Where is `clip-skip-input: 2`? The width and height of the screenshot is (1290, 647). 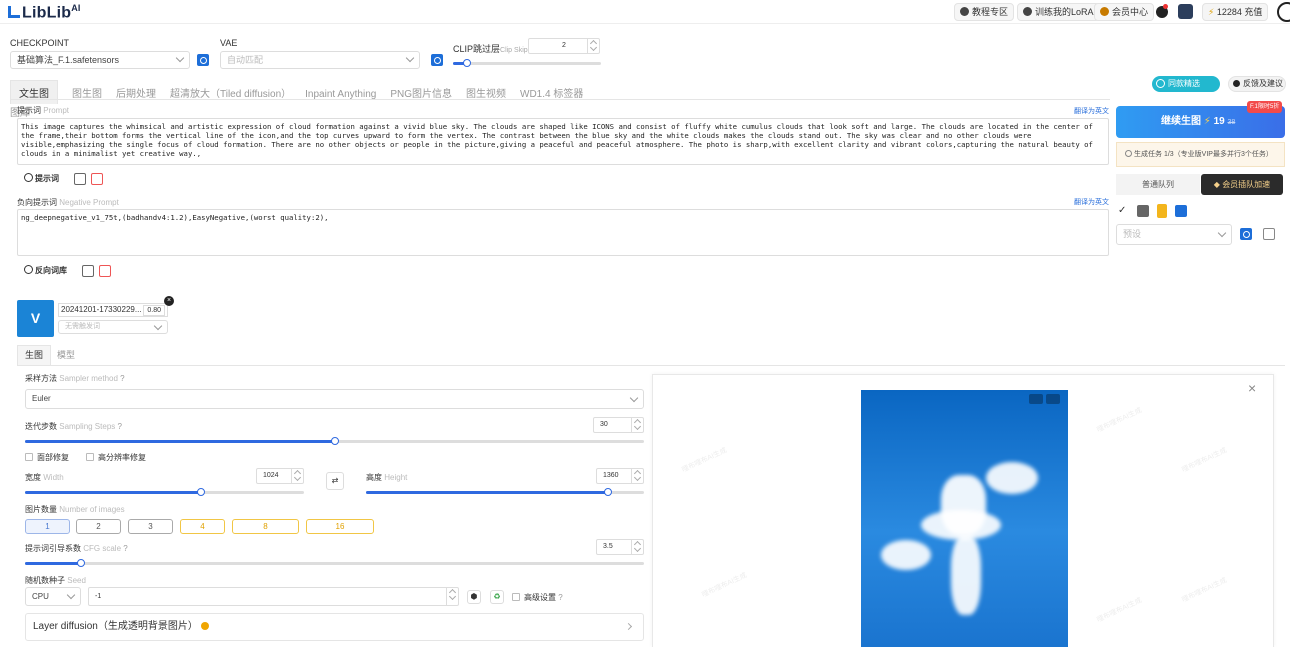 clip-skip-input: 2 is located at coordinates (564, 46).